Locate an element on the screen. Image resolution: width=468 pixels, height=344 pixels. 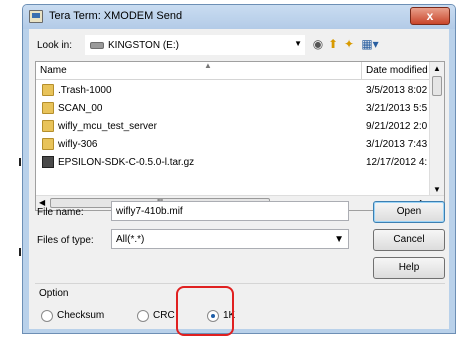
file-date: 3/5/2013 8:02 is located at coordinates (397, 90).